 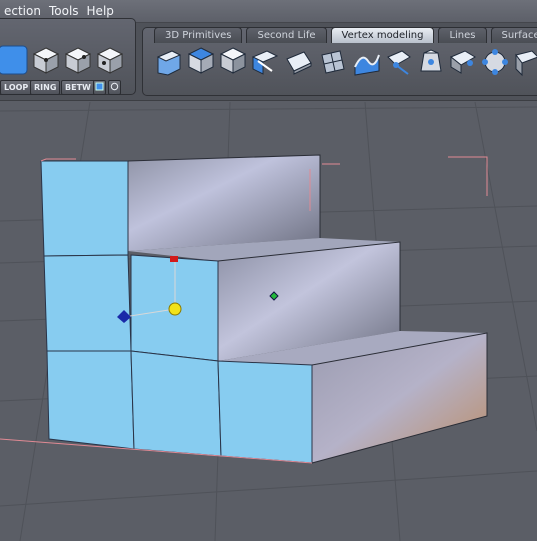 What do you see at coordinates (169, 62) in the screenshot?
I see `bevel-icon` at bounding box center [169, 62].